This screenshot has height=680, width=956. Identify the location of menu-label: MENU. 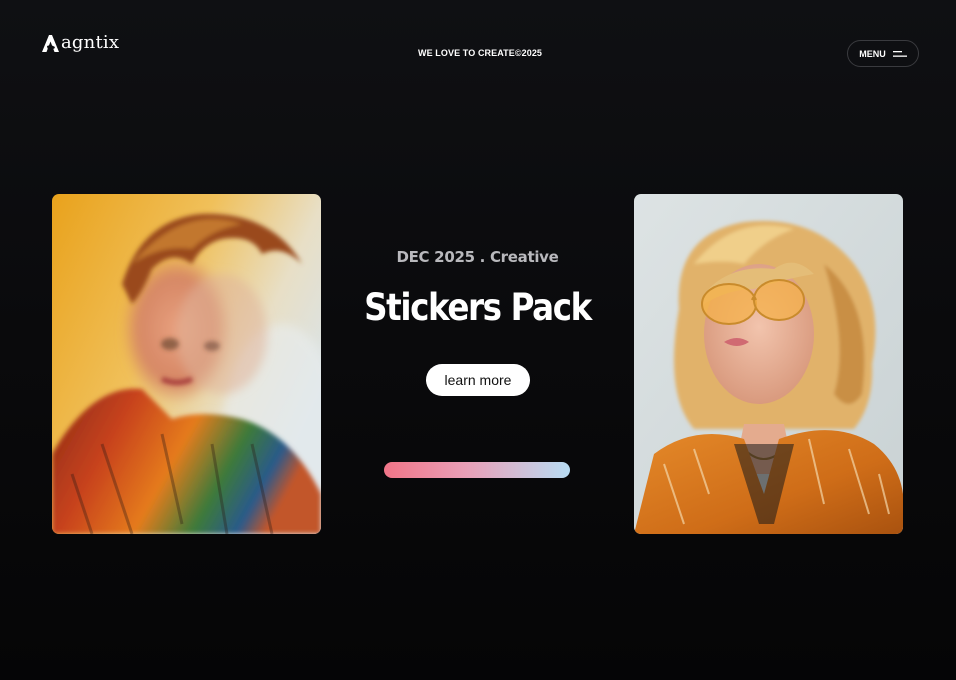
(872, 53).